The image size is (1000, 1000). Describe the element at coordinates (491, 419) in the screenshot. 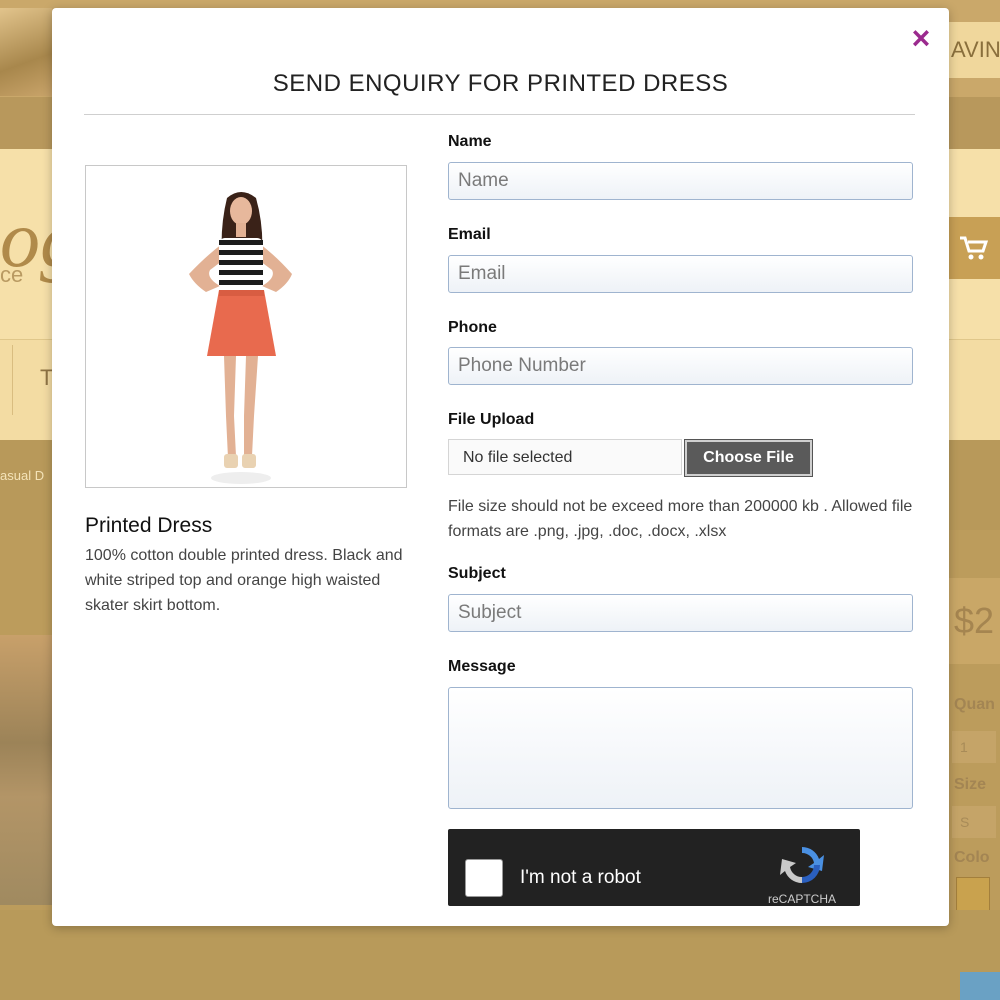

I see `file-upload-label: File Upload` at that location.